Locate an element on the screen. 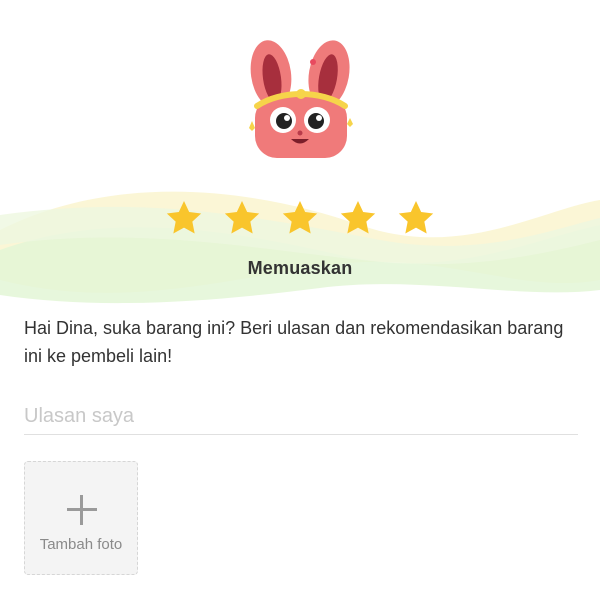 This screenshot has width=600, height=600. star-rating is located at coordinates (300, 222).